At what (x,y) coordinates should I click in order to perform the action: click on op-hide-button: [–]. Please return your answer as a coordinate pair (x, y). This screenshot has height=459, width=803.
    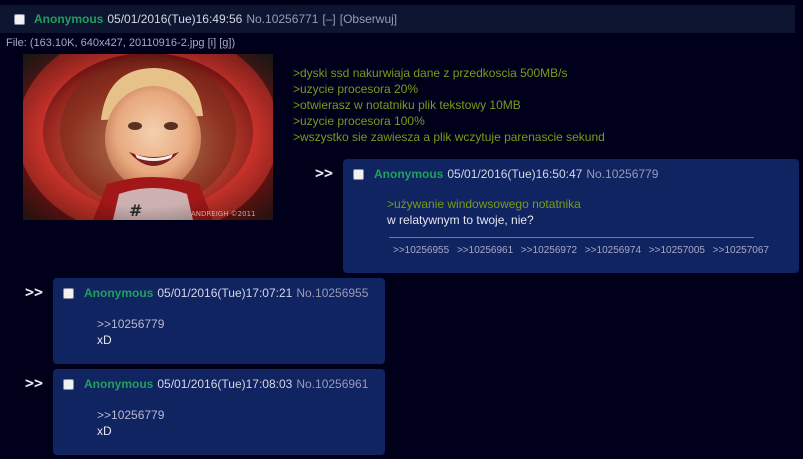
    Looking at the image, I should click on (328, 19).